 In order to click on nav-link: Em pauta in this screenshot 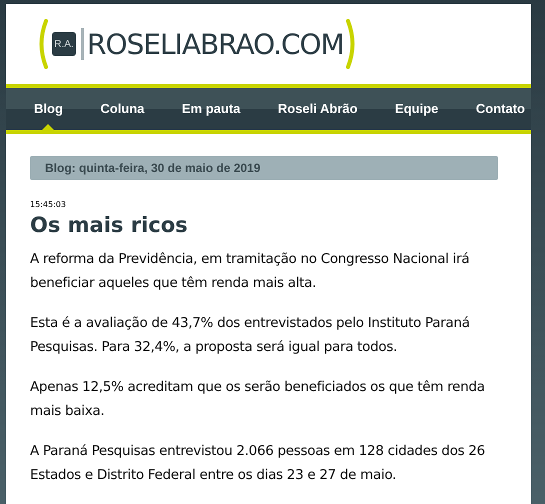, I will do `click(211, 109)`.